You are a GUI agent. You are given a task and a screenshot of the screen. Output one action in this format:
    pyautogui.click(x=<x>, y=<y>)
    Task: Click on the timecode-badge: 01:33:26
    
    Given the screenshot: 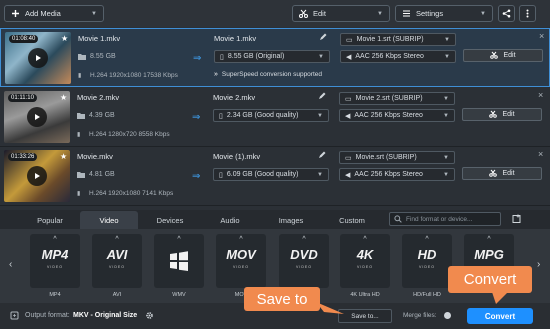 What is the action you would take?
    pyautogui.click(x=23, y=157)
    